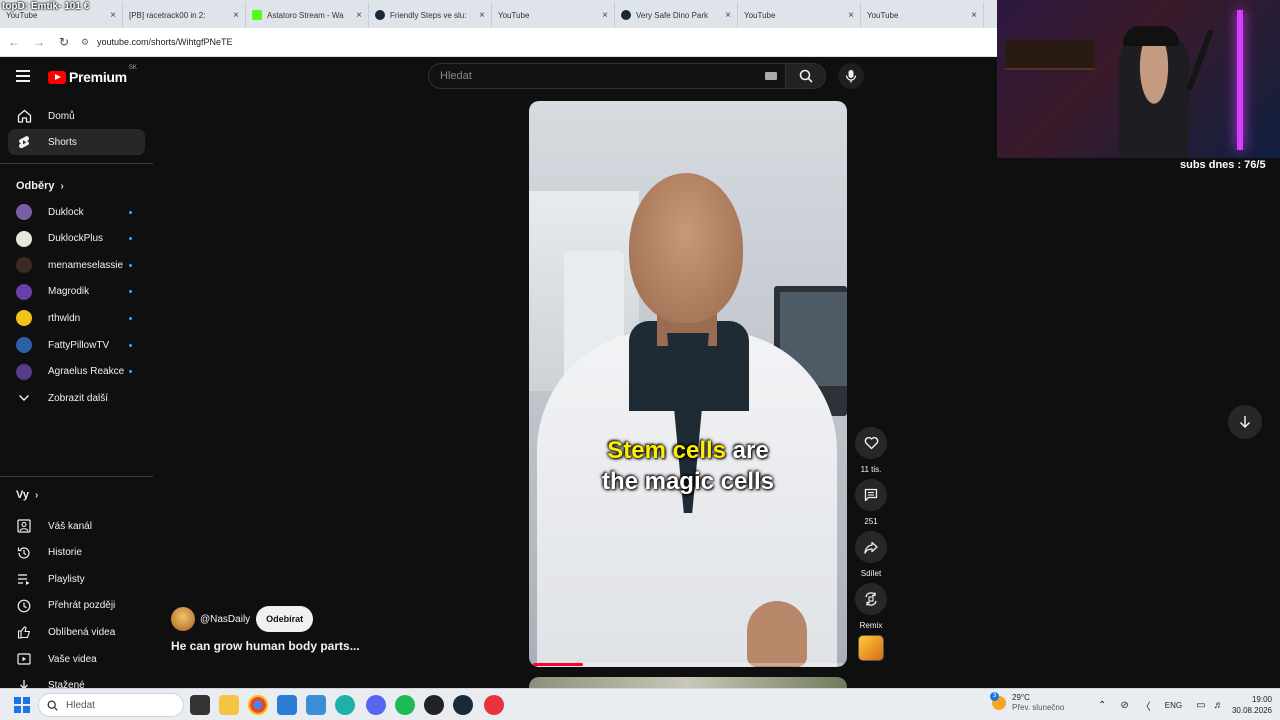  I want to click on comments-button, so click(871, 495).